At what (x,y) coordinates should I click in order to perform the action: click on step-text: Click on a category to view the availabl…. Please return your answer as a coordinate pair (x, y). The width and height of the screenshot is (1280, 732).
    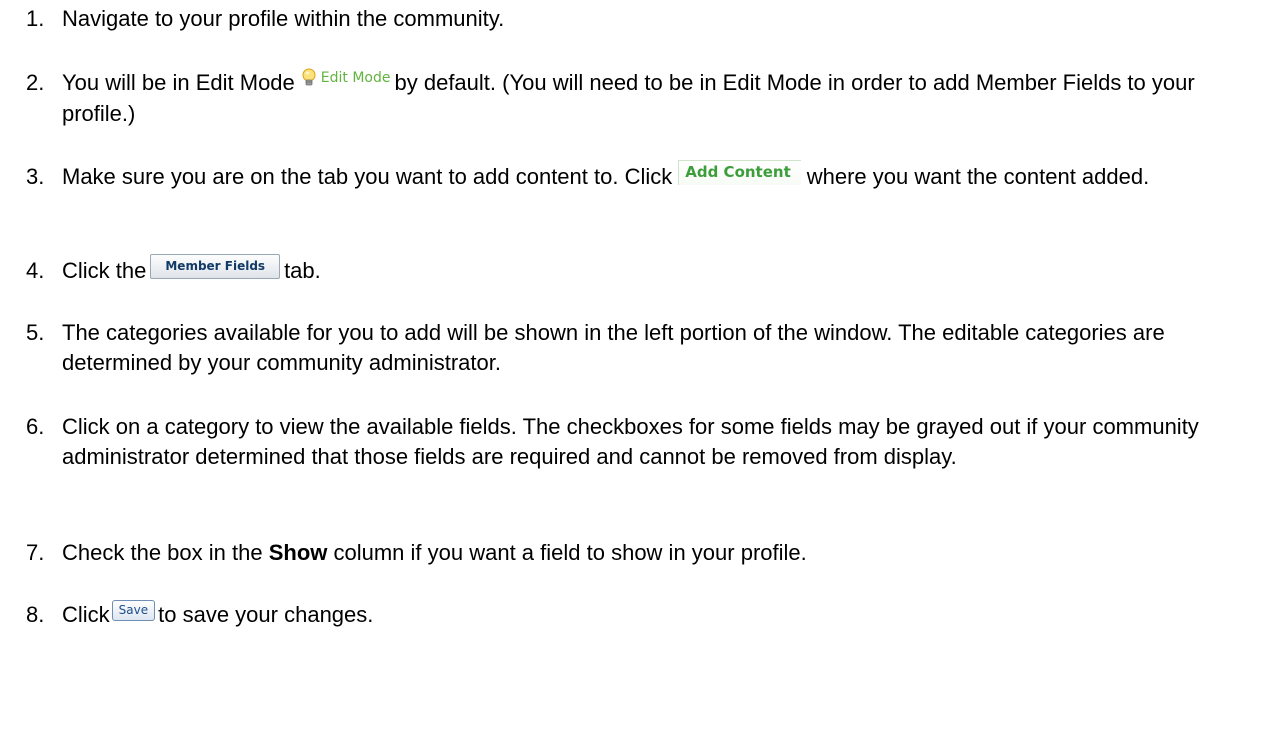
    Looking at the image, I should click on (630, 441).